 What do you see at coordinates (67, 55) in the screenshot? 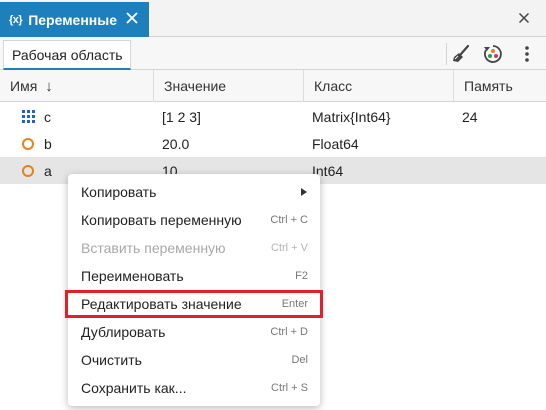
I see `tab-workspace: Рабочая область` at bounding box center [67, 55].